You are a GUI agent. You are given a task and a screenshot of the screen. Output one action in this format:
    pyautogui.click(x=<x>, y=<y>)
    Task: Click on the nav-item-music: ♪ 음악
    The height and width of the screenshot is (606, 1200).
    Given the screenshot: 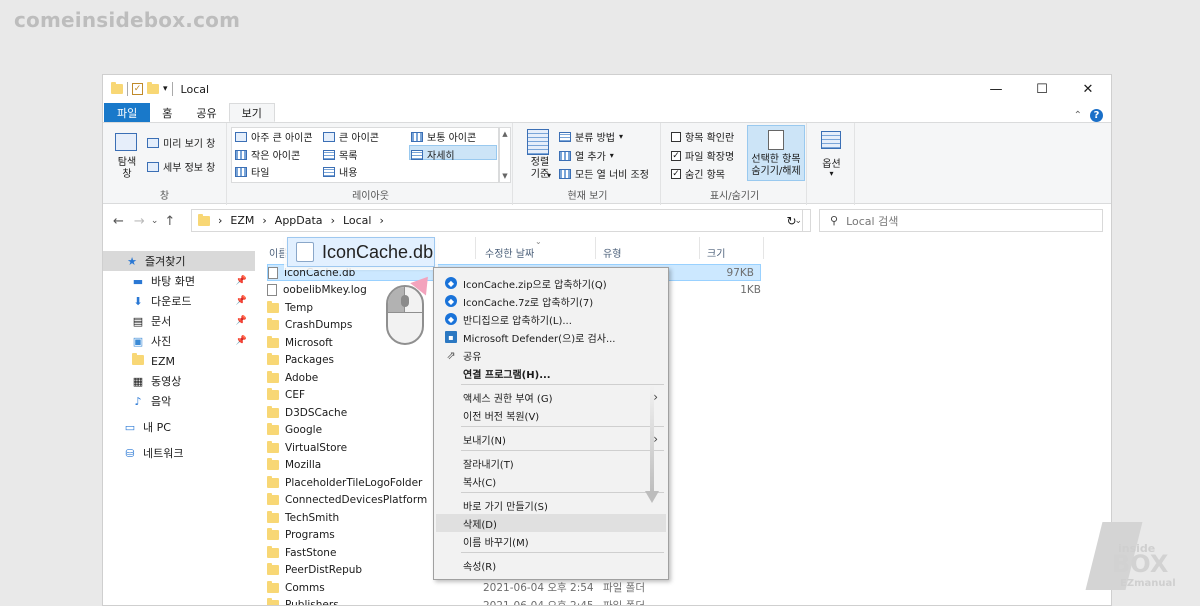 What is the action you would take?
    pyautogui.click(x=179, y=401)
    